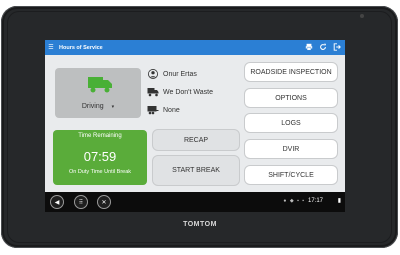  Describe the element at coordinates (81, 47) in the screenshot. I see `app-title: Hours of Service` at that location.